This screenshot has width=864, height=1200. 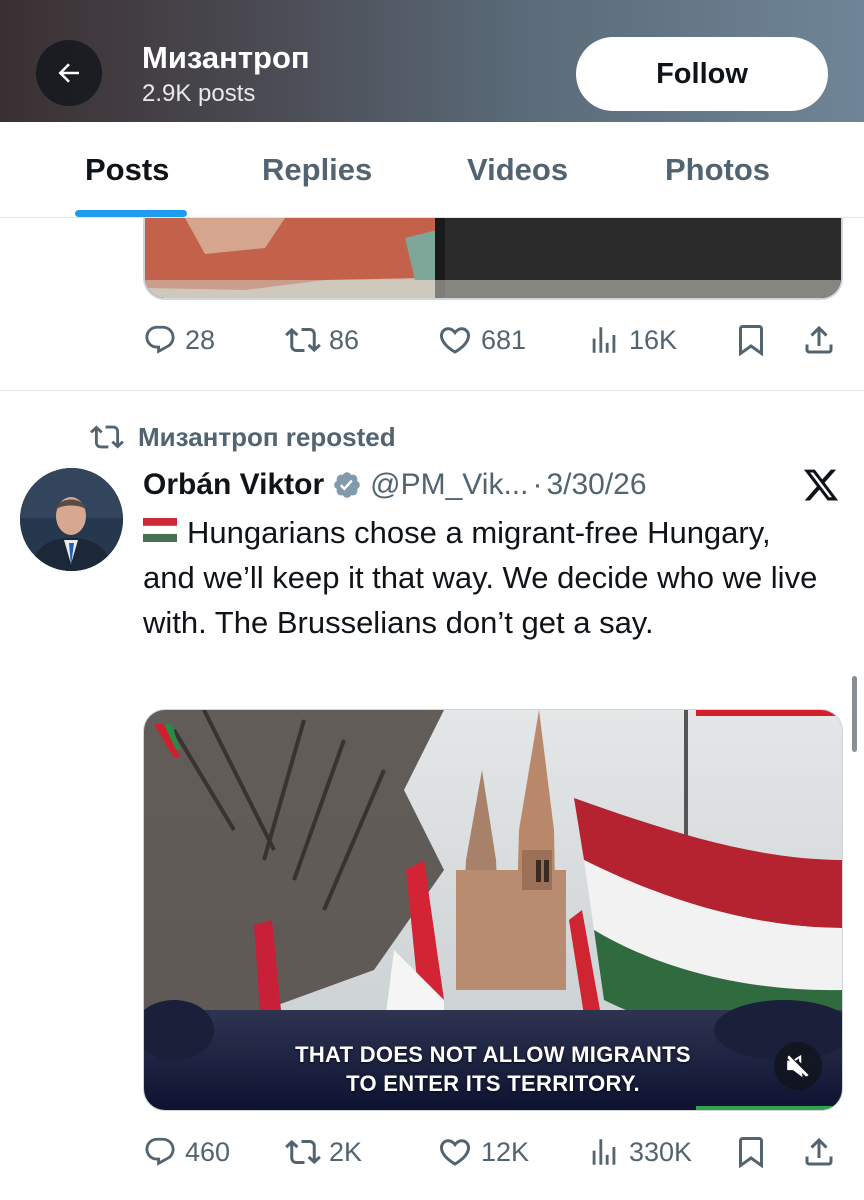 I want to click on repost-label: Мизантроп reposted, so click(x=267, y=436).